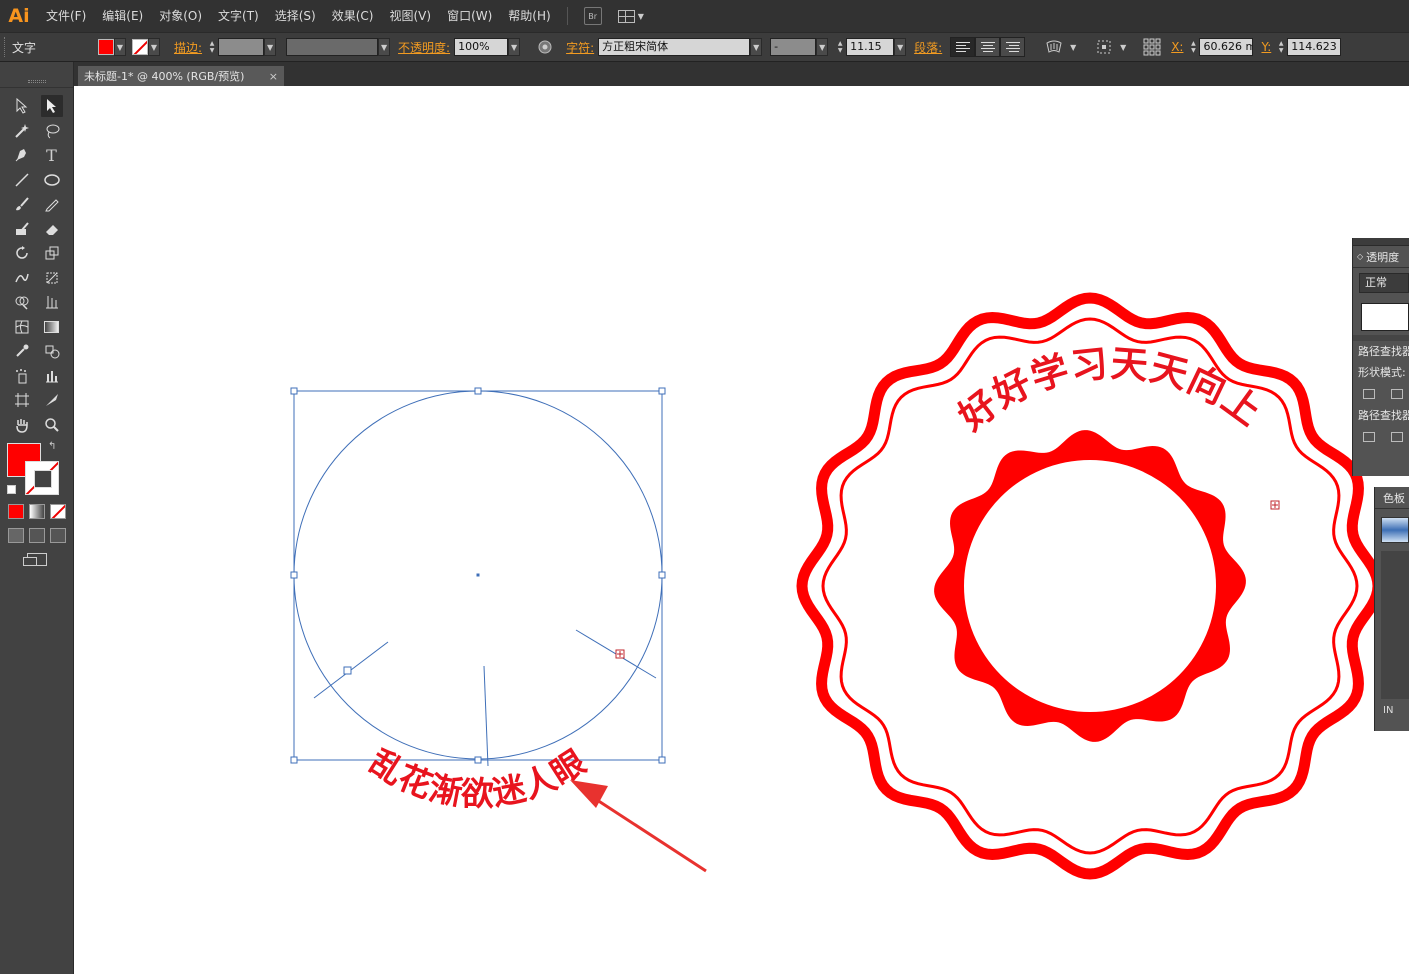  Describe the element at coordinates (1226, 47) in the screenshot. I see `x-position-field: 60.626 m` at that location.